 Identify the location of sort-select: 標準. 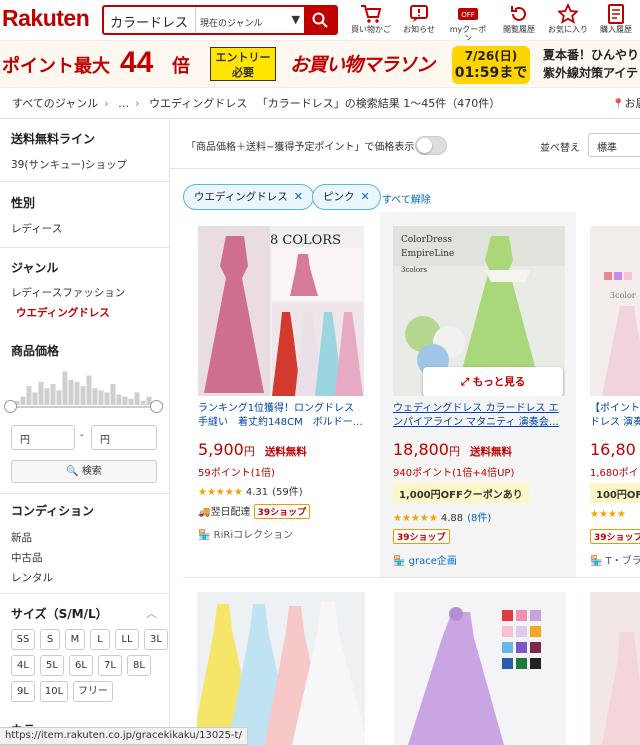
(614, 145).